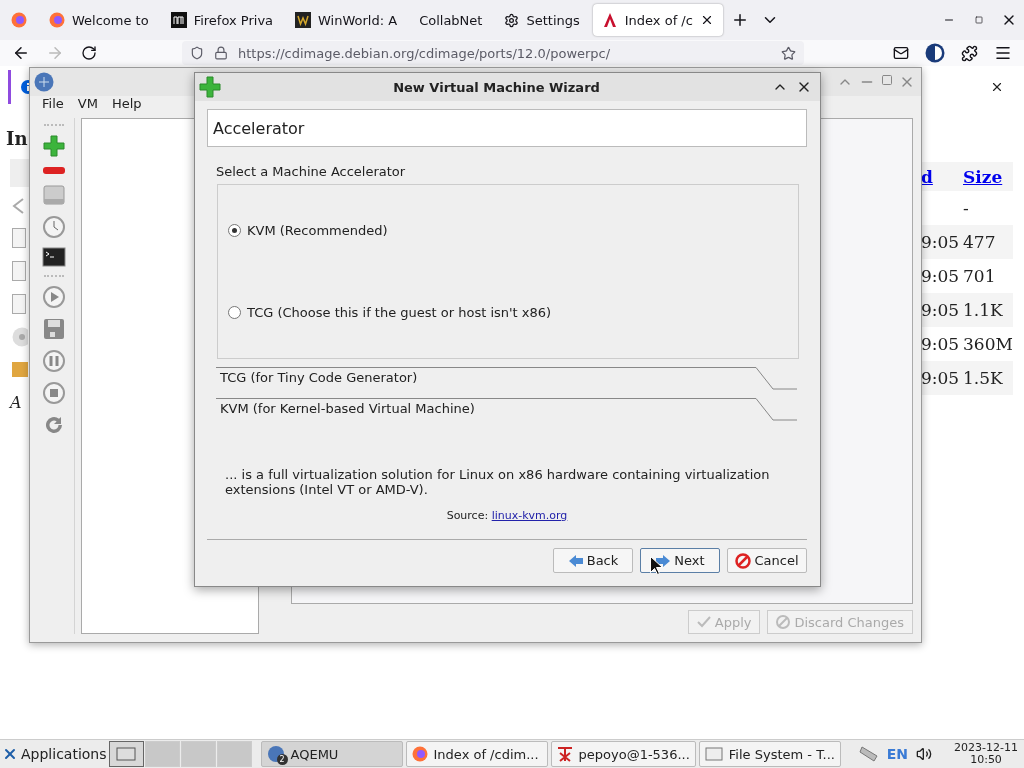  I want to click on stop-icon, so click(54, 393).